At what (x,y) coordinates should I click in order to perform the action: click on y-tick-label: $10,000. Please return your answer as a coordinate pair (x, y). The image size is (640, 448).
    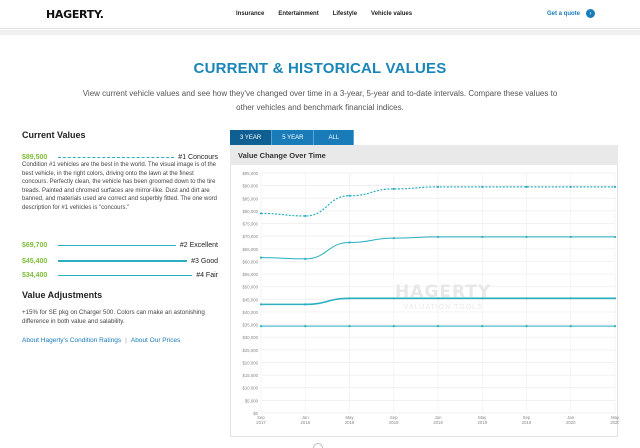
    Looking at the image, I should click on (250, 388).